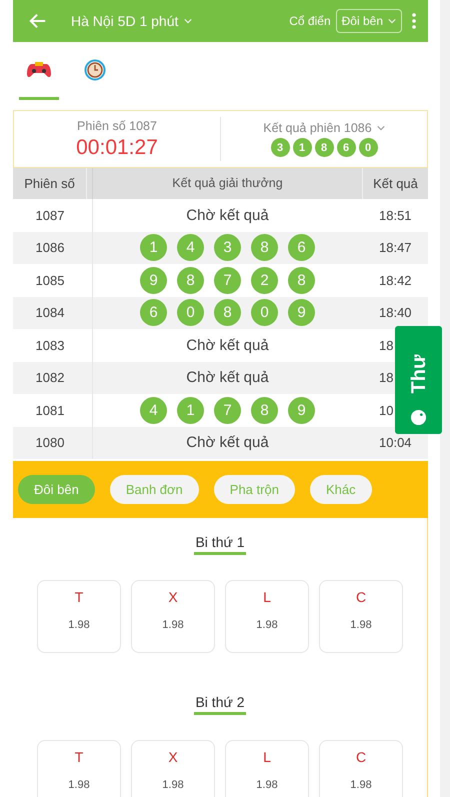 The height and width of the screenshot is (797, 450). Describe the element at coordinates (95, 69) in the screenshot. I see `clock-icon` at that location.